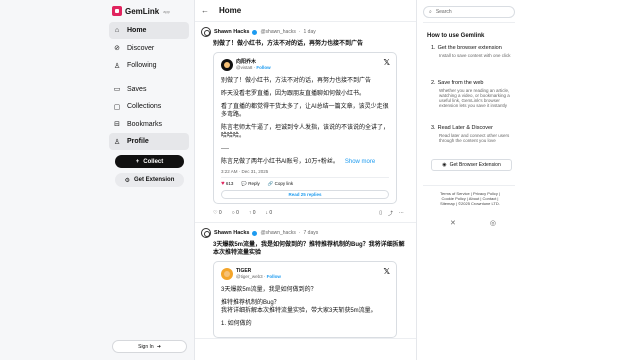 The image size is (640, 360). I want to click on collect-button: + Collect, so click(149, 161).